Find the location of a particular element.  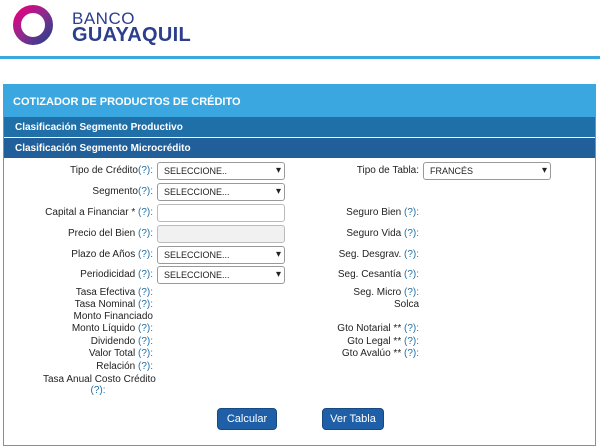

label-text: Monto Financiado is located at coordinates (113, 316).